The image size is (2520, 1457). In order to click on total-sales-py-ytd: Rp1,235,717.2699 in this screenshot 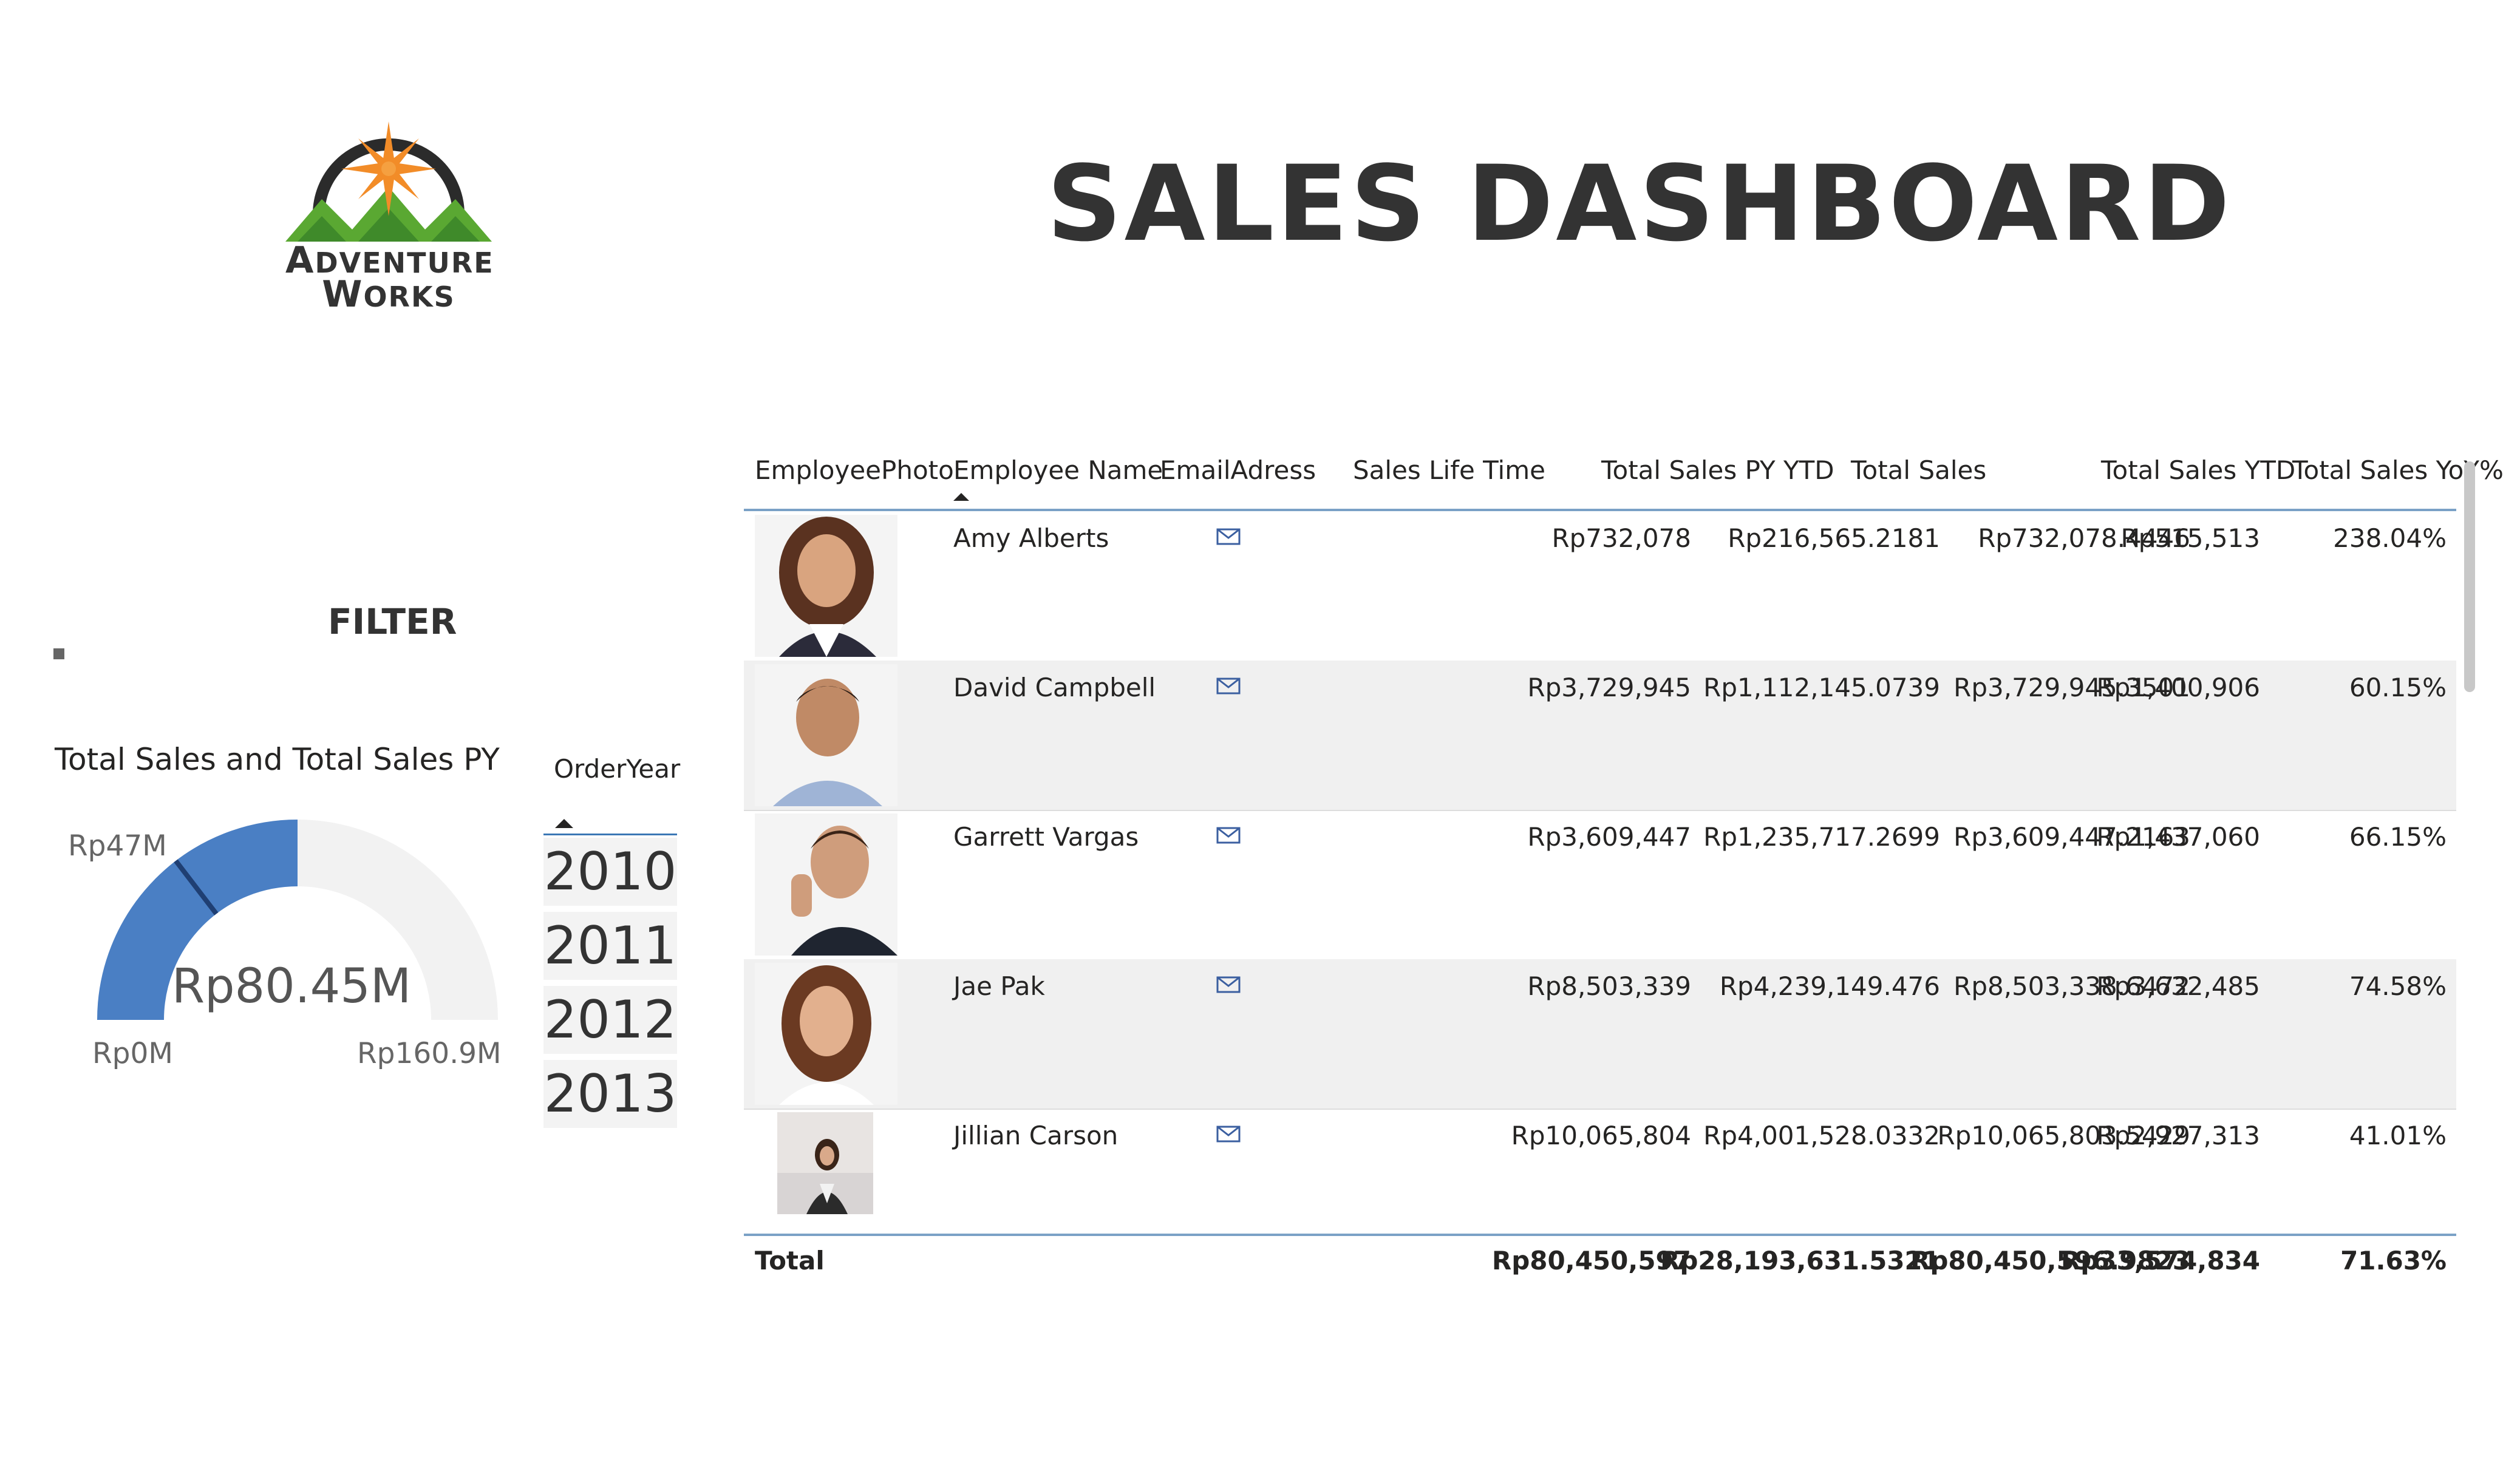, I will do `click(1821, 837)`.